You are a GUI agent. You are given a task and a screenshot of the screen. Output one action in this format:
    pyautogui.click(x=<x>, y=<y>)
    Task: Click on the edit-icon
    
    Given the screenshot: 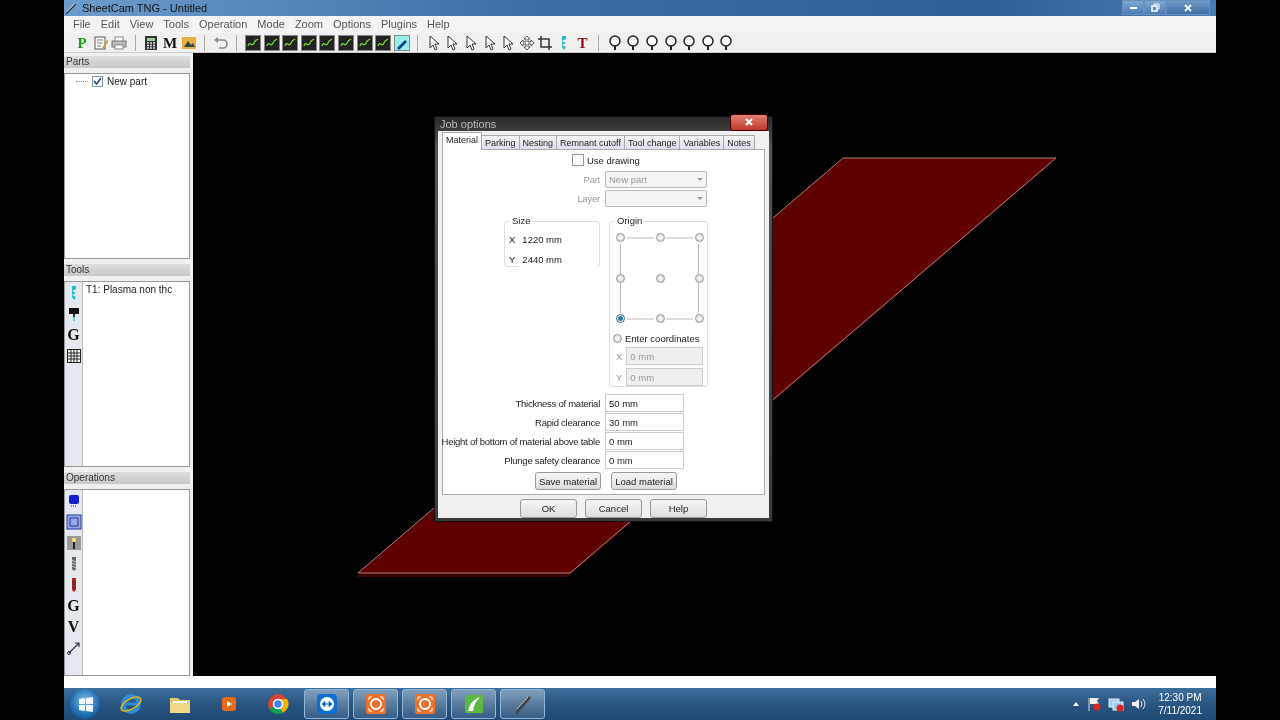 What is the action you would take?
    pyautogui.click(x=100, y=42)
    